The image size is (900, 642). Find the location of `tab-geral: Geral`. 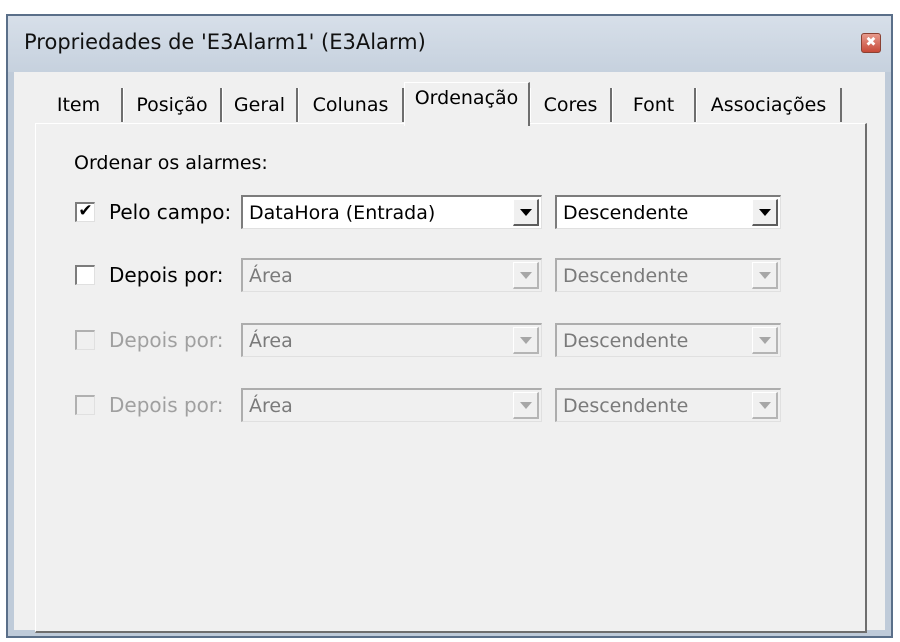

tab-geral: Geral is located at coordinates (260, 105).